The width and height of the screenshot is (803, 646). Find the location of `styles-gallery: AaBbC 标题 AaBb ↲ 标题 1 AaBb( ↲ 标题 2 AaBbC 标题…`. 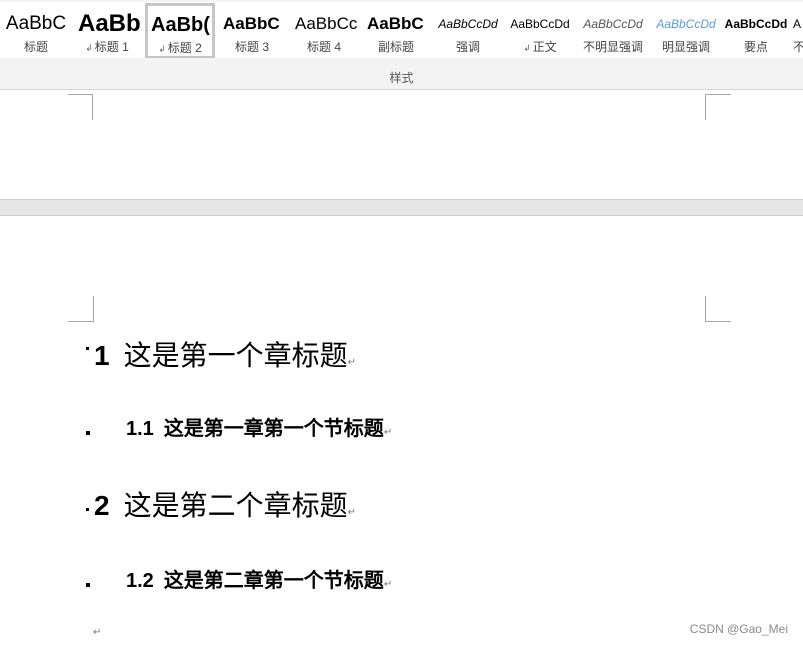

styles-gallery: AaBbC 标题 AaBb ↲ 标题 1 AaBb( ↲ 标题 2 AaBbC 标题… is located at coordinates (401, 30).